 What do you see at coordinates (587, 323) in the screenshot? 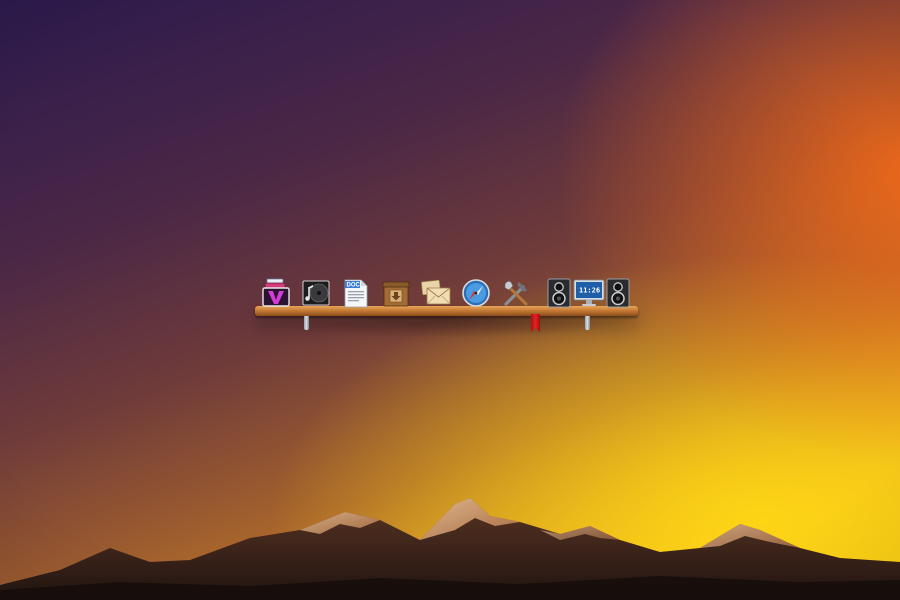
I see `shelf-bracket-right` at bounding box center [587, 323].